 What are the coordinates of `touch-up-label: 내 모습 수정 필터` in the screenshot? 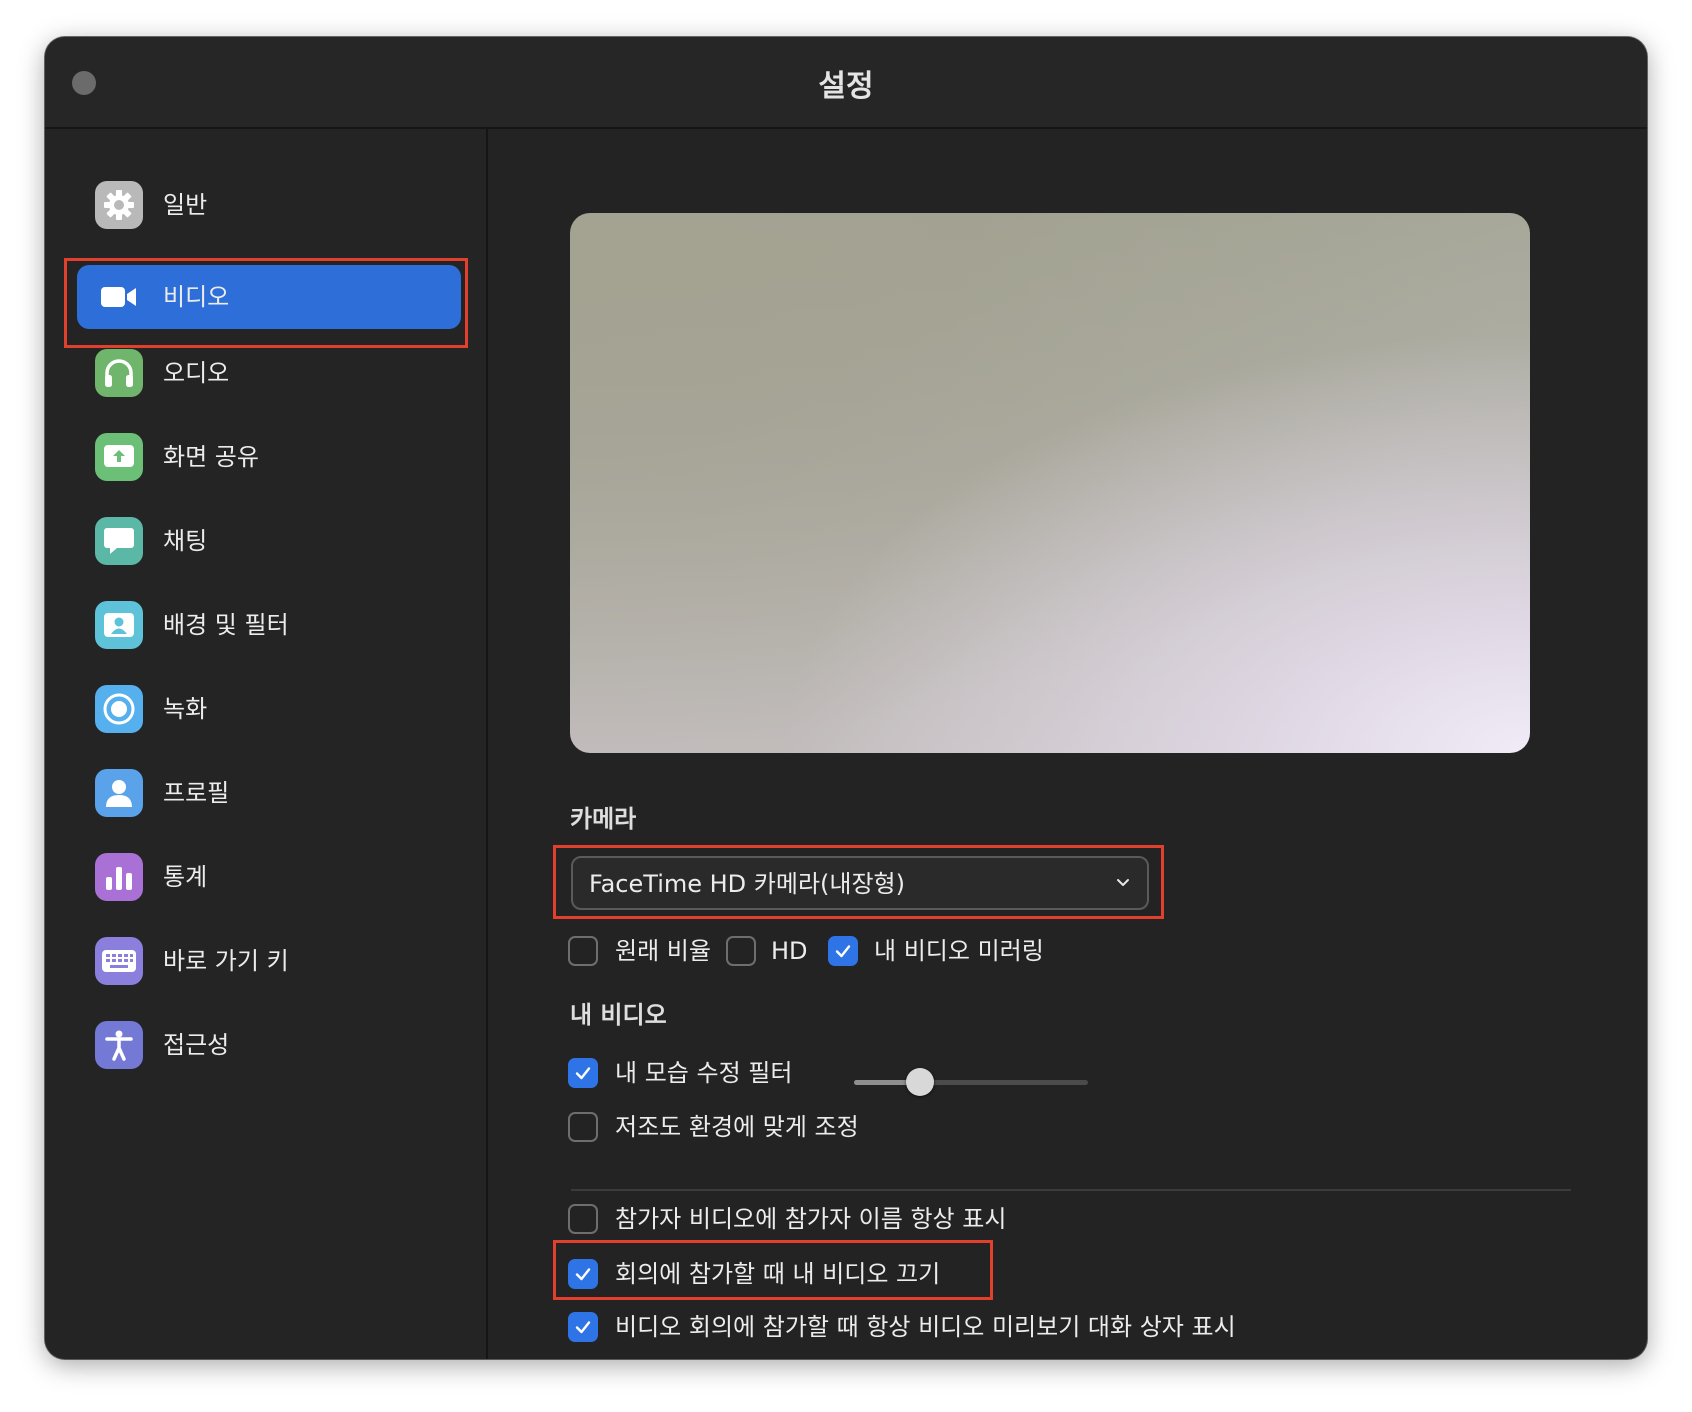 It's located at (704, 1073).